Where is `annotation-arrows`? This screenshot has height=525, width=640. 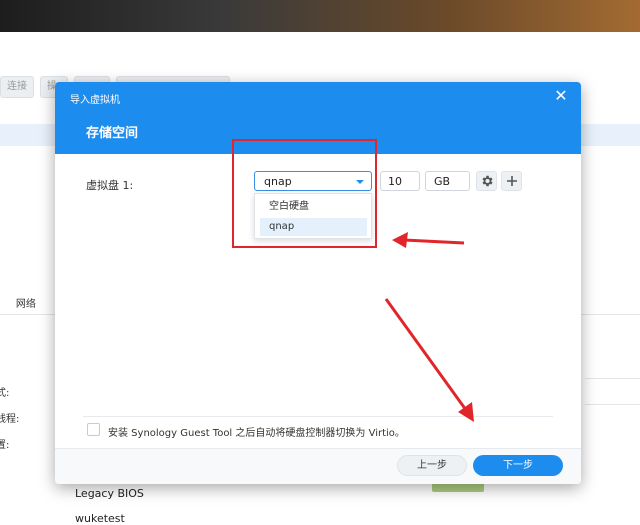
annotation-arrows is located at coordinates (429, 327).